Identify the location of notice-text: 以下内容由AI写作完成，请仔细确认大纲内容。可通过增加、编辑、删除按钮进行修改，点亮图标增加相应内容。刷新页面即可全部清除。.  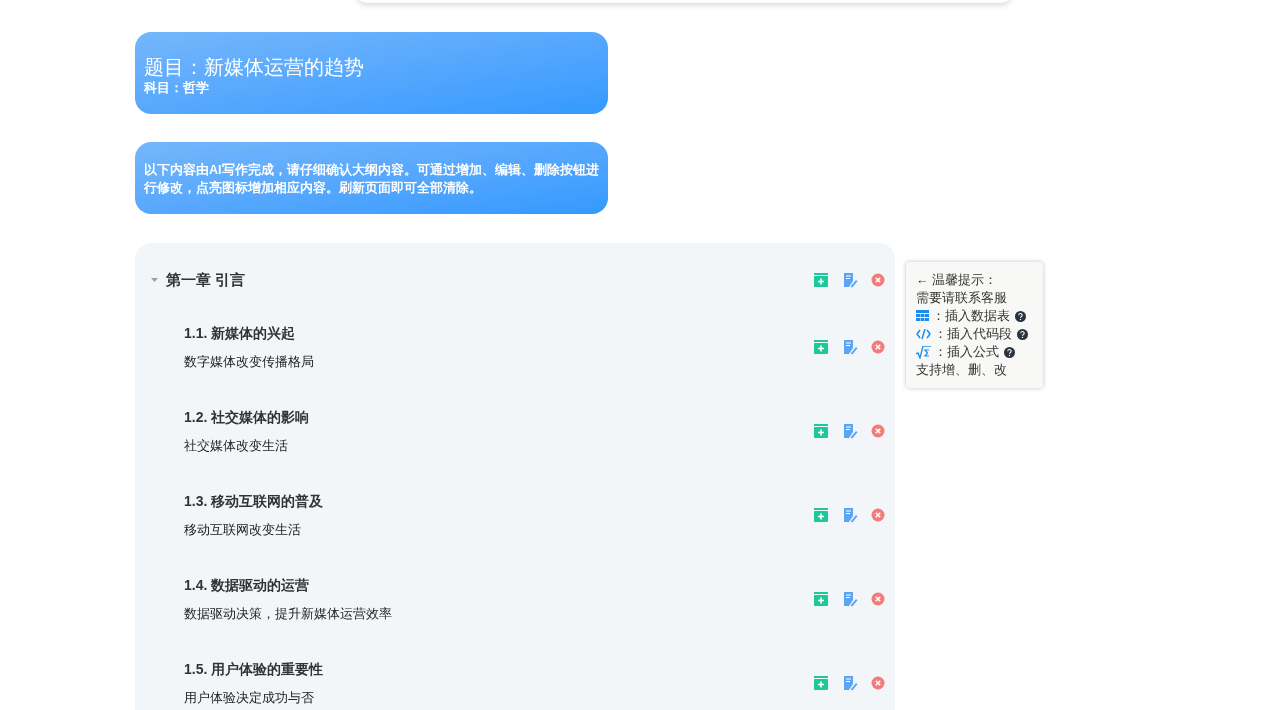
(371, 179).